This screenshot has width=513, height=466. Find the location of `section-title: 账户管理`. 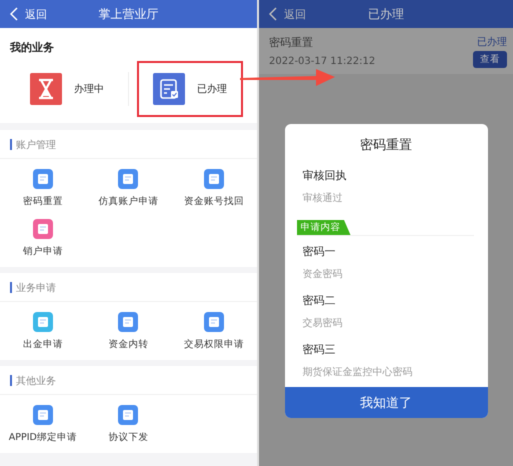

section-title: 账户管理 is located at coordinates (128, 144).